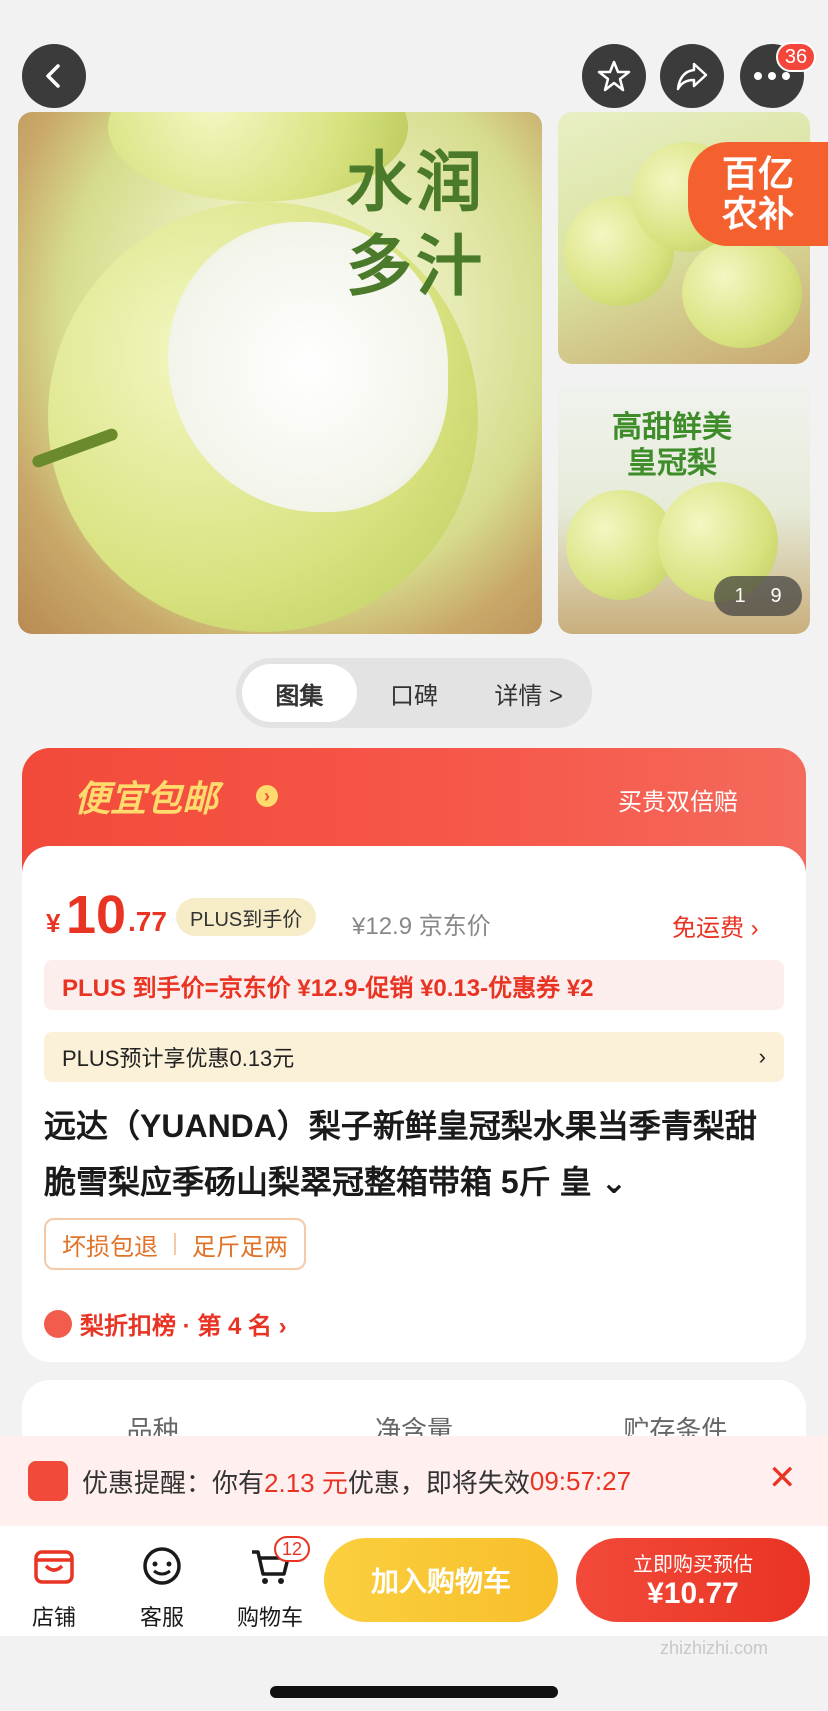 The height and width of the screenshot is (1711, 828). I want to click on back-button, so click(54, 76).